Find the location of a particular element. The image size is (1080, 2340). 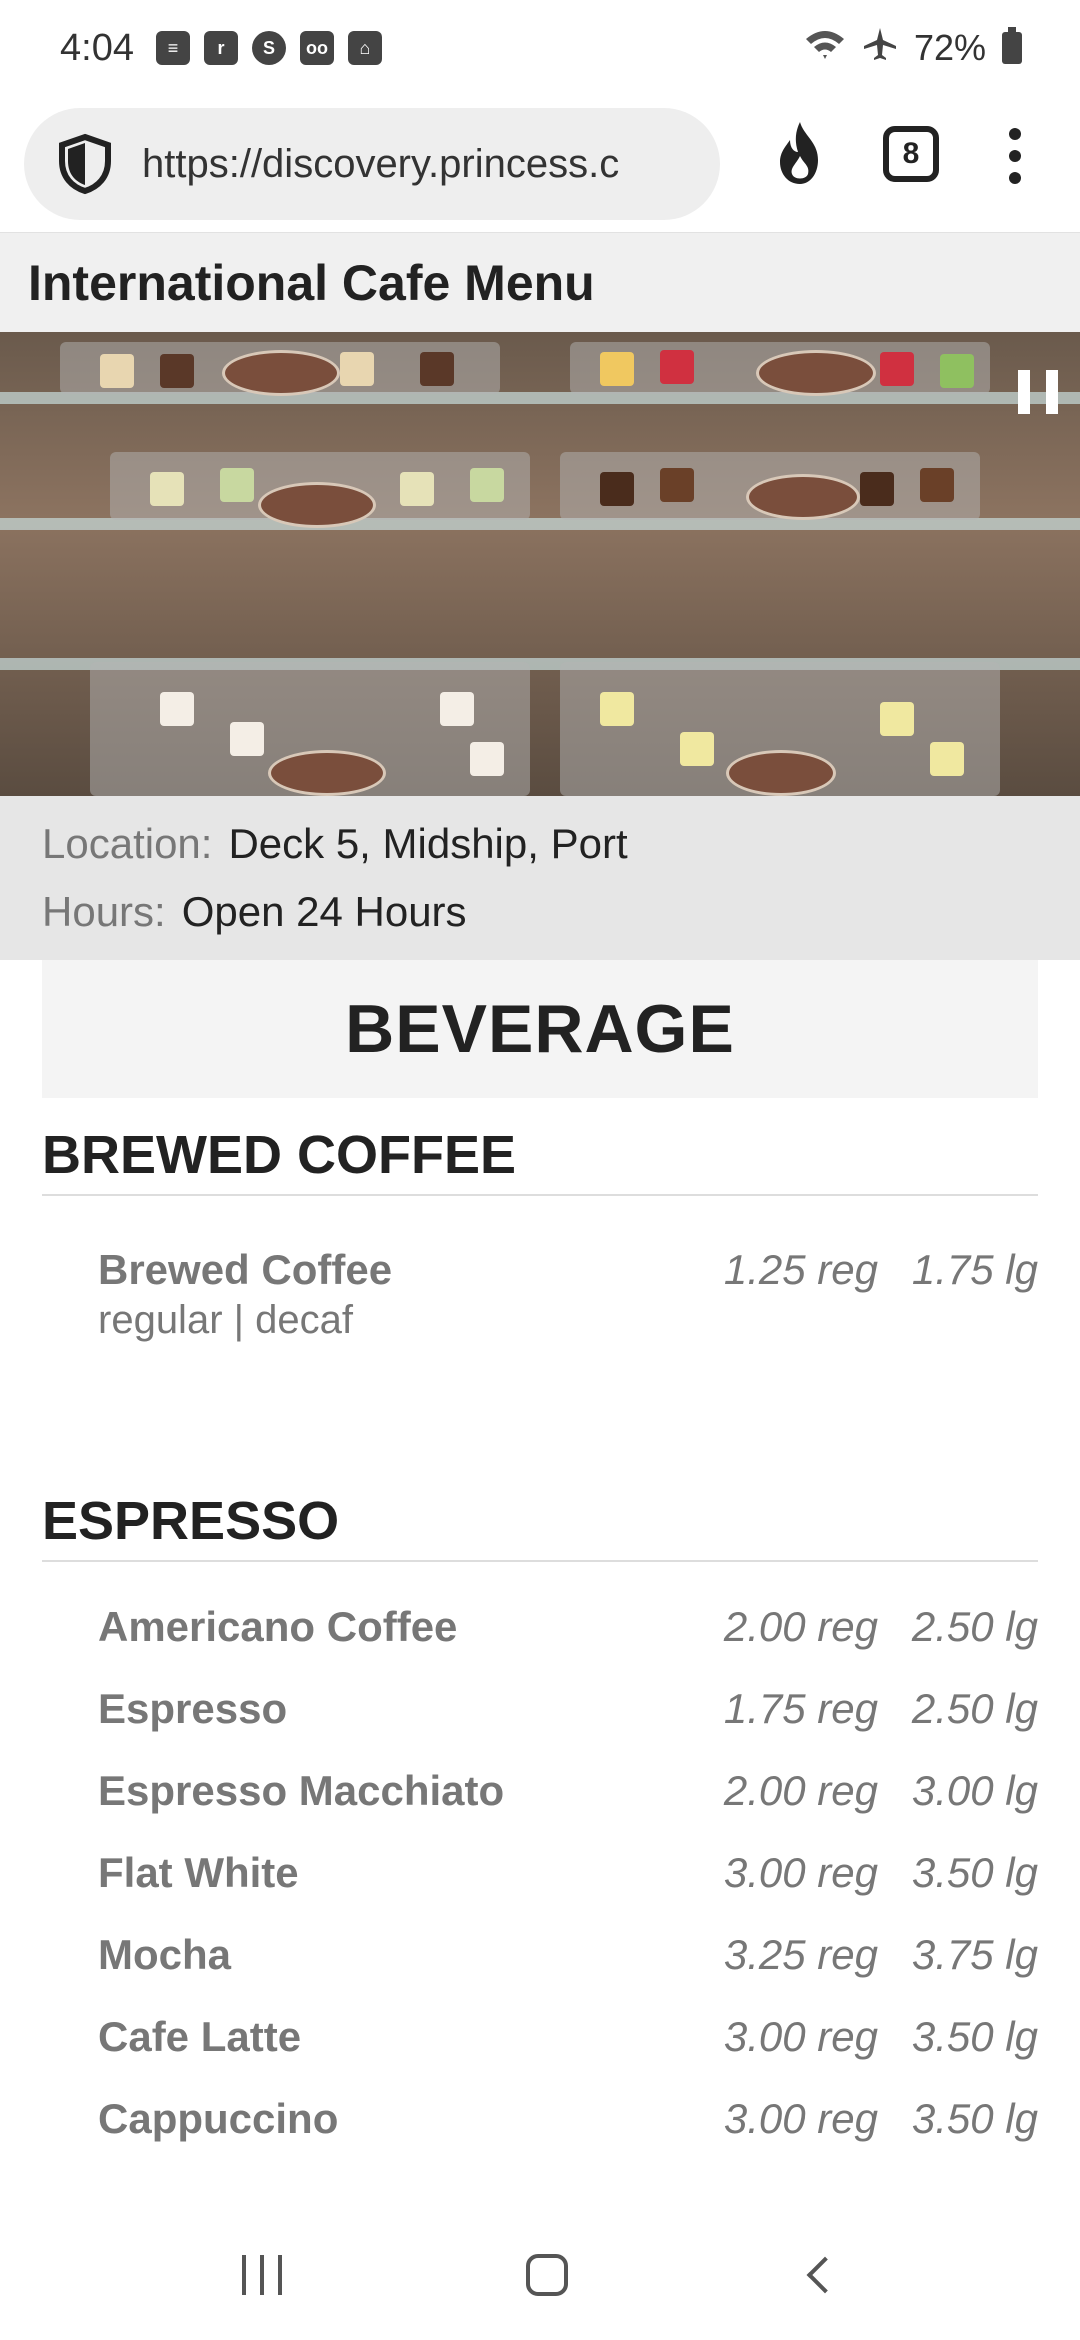

item-name: Espresso Macchiato is located at coordinates (301, 1790).